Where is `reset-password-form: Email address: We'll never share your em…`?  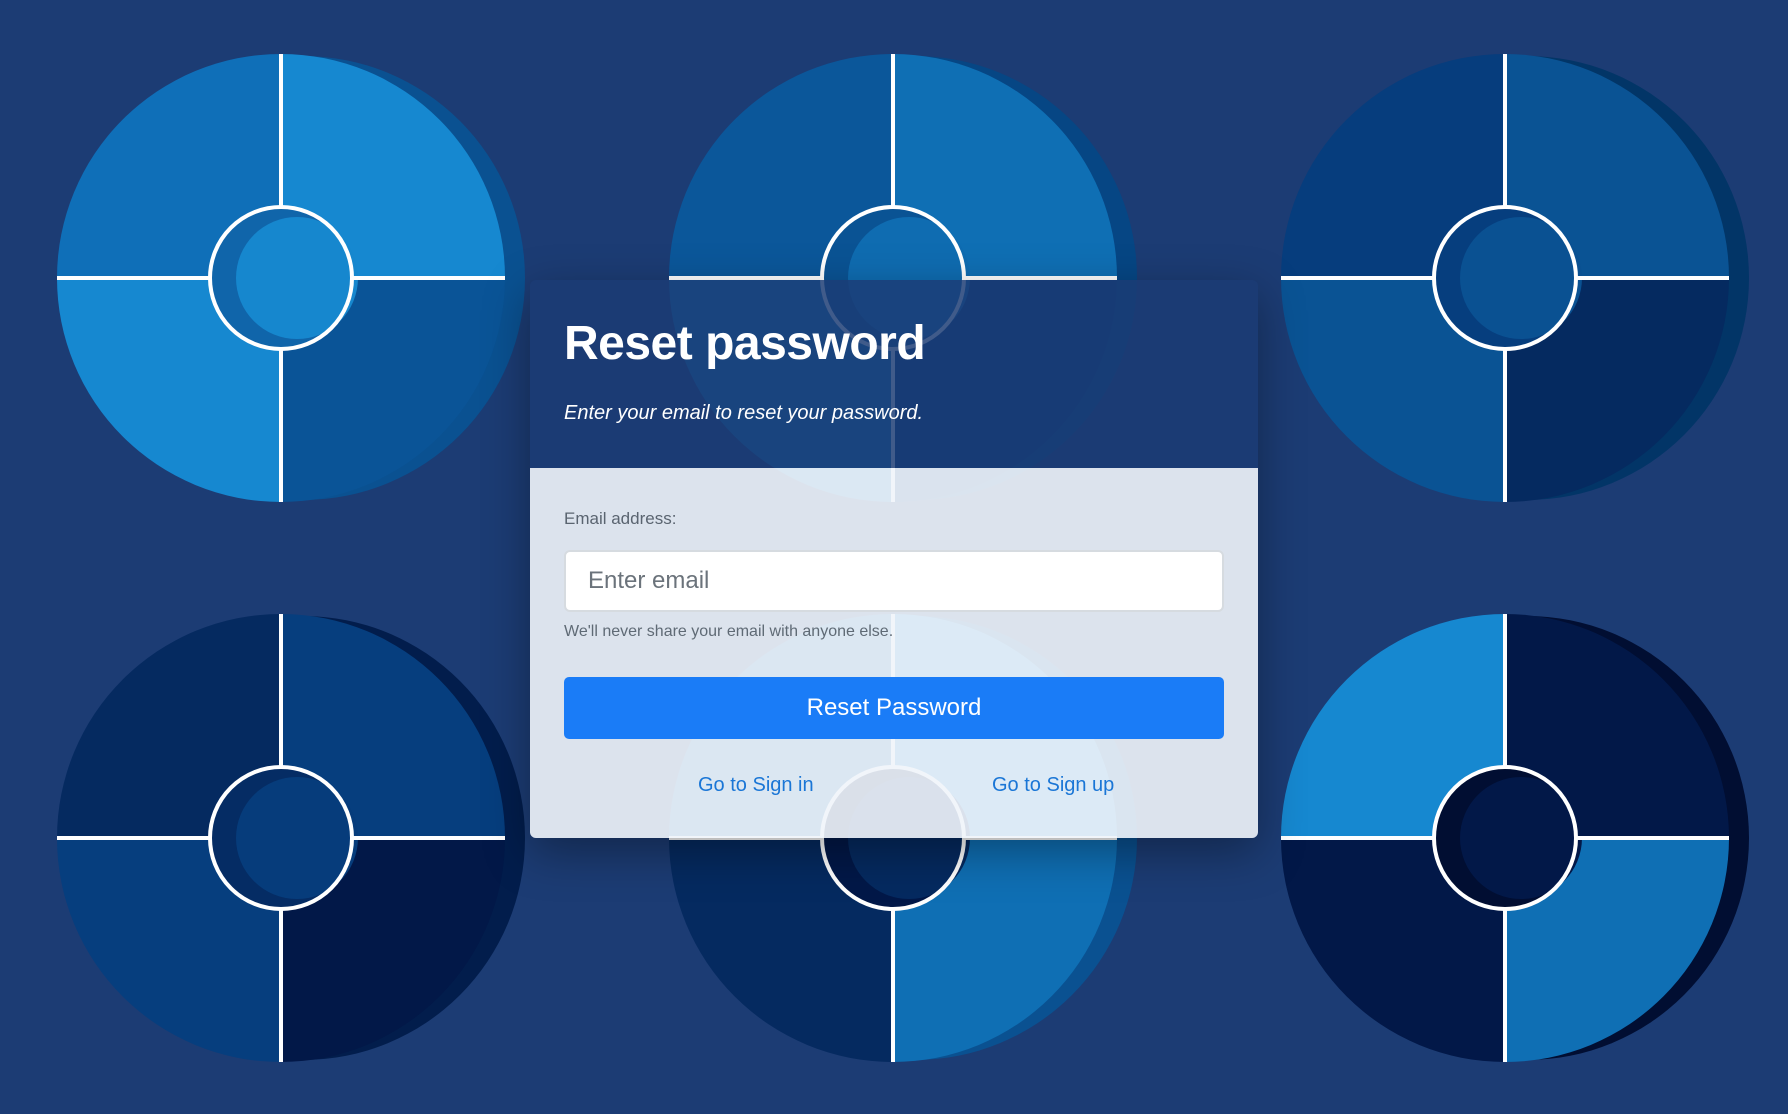 reset-password-form: Email address: We'll never share your em… is located at coordinates (894, 653).